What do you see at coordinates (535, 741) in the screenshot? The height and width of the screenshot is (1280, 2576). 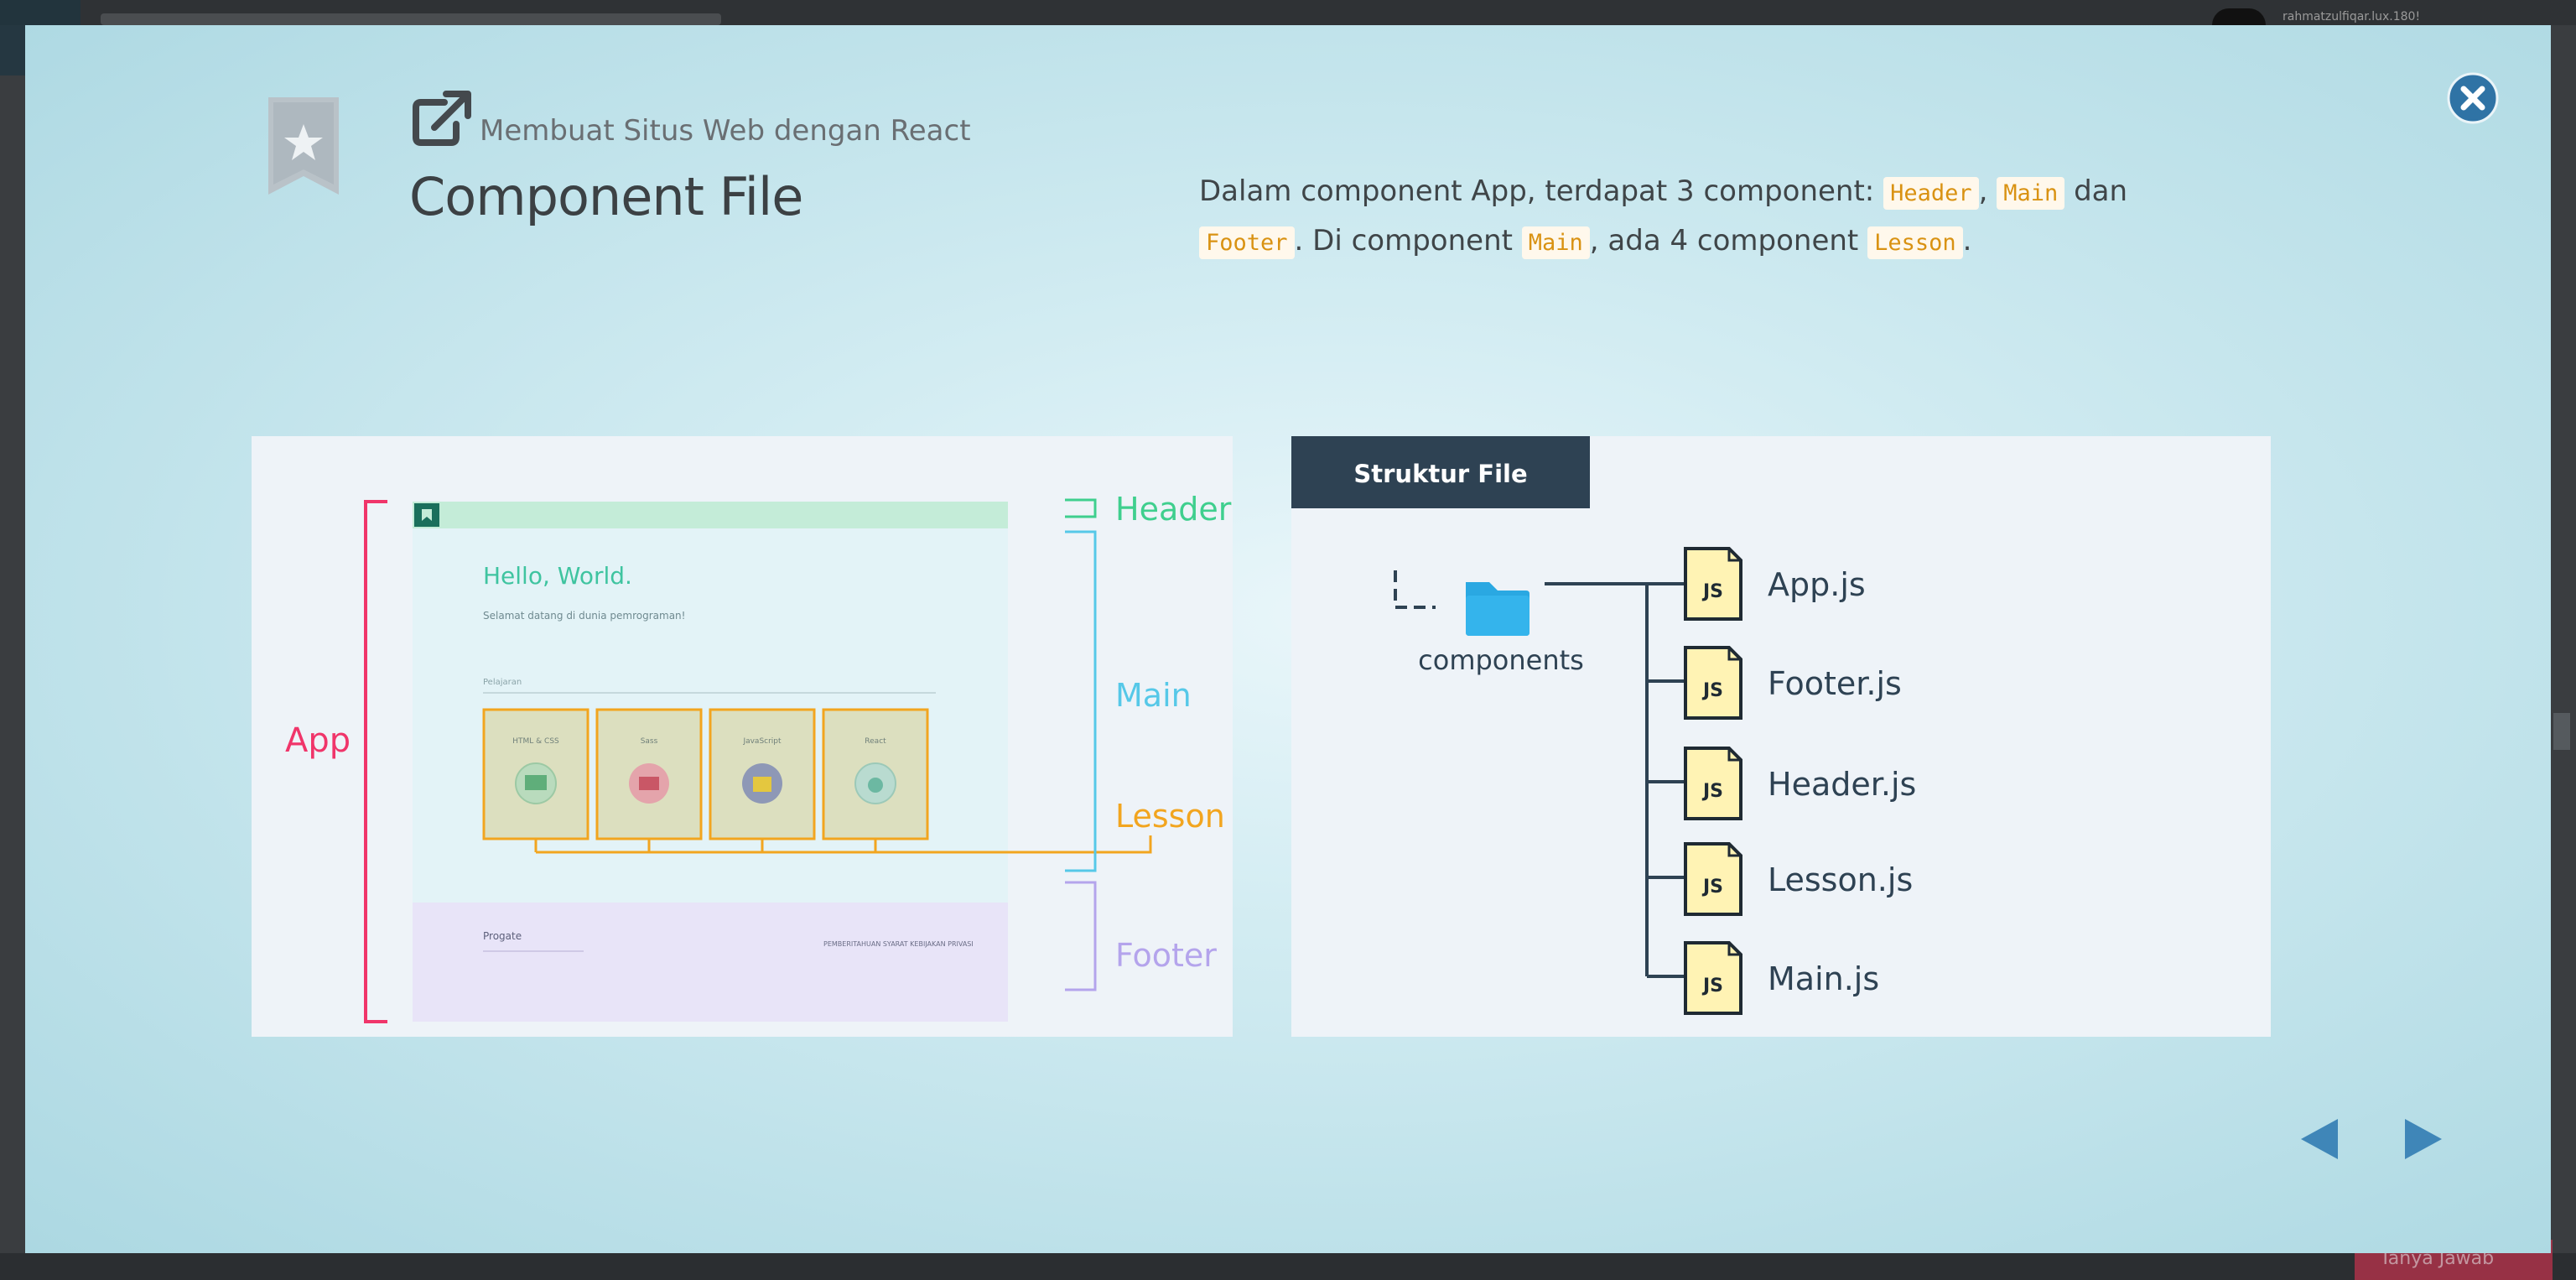 I see `lesson-card-title: HTML & CSS` at bounding box center [535, 741].